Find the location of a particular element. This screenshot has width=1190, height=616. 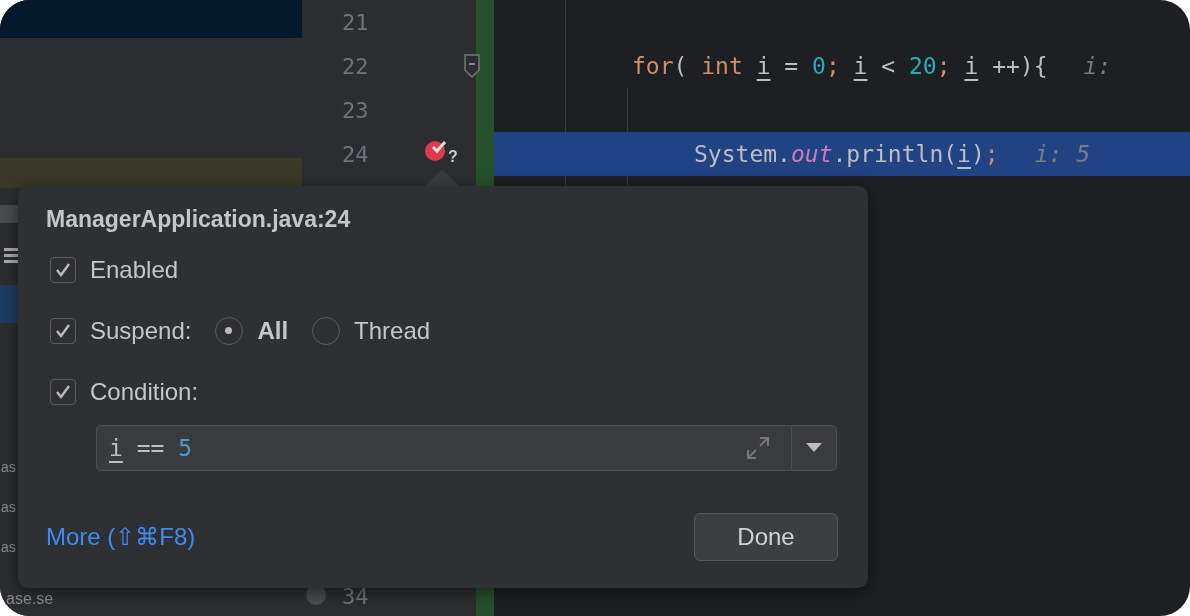

line-number: 23 is located at coordinates (355, 110).